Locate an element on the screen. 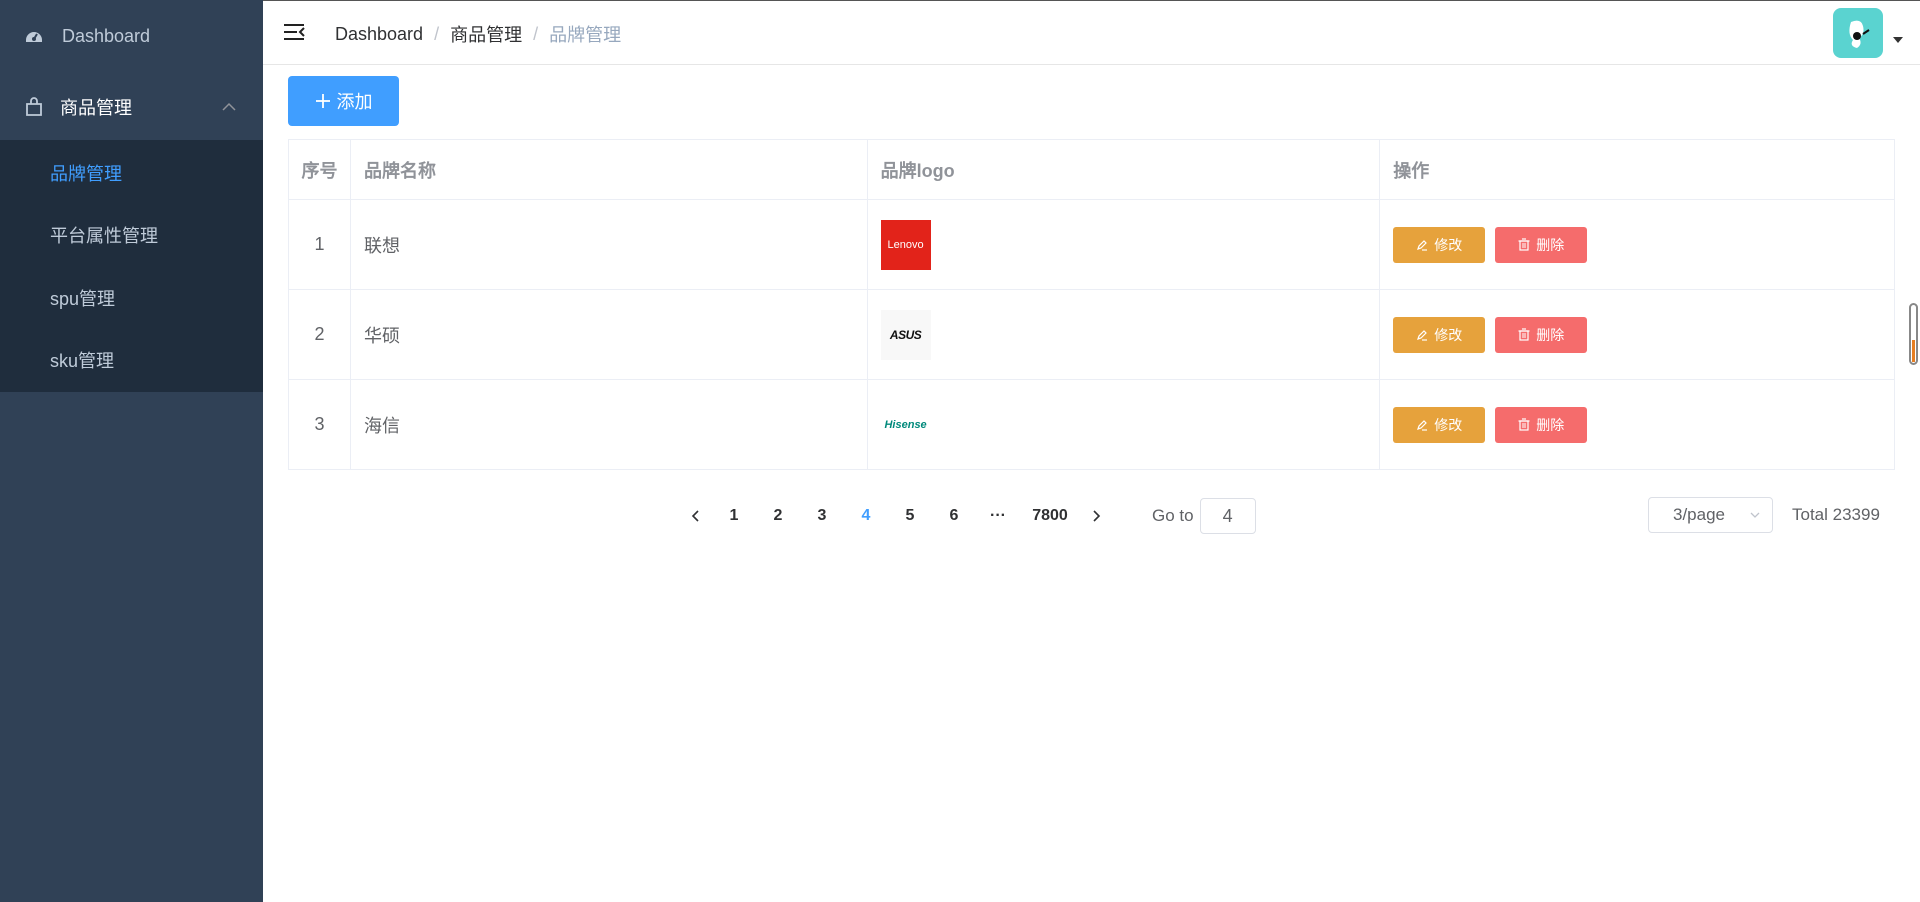 This screenshot has width=1920, height=902. sidebar-item-label: spu管理 is located at coordinates (83, 299).